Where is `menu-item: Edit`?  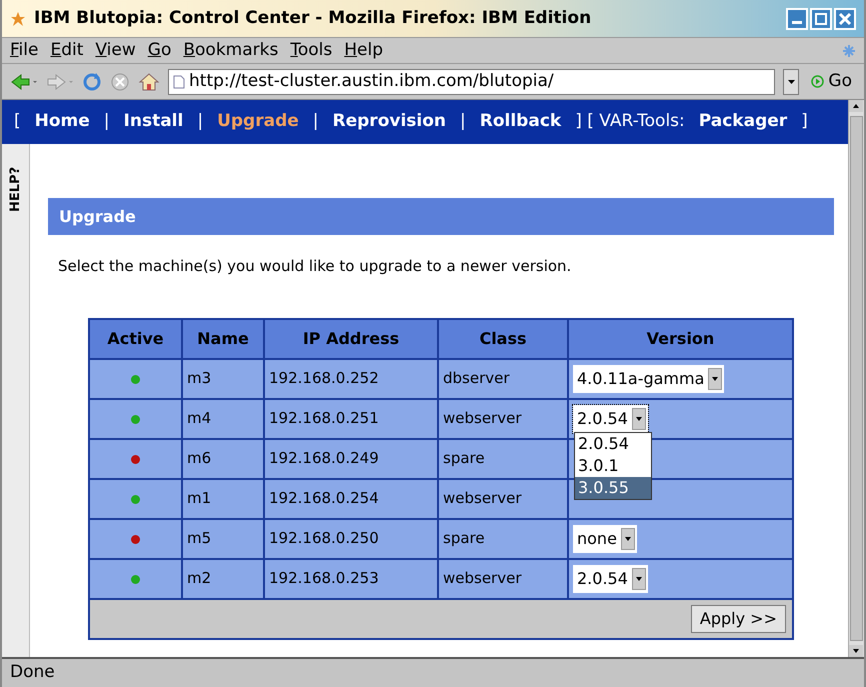 menu-item: Edit is located at coordinates (67, 51).